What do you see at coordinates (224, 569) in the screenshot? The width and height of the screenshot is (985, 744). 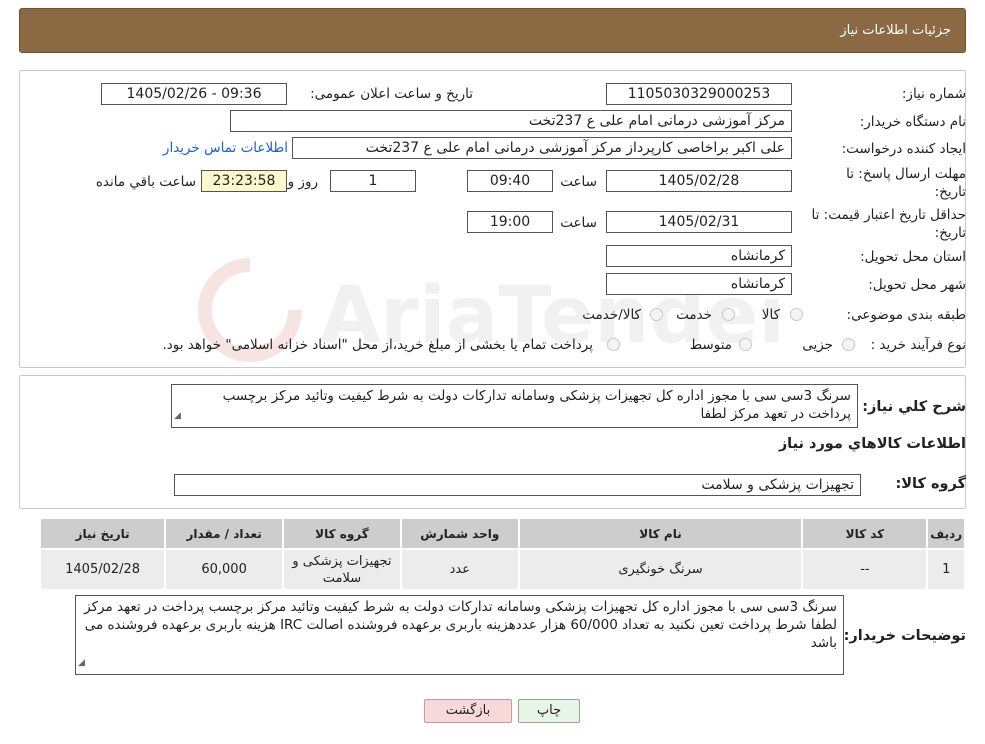 I see `cell-quantity: 60,000` at bounding box center [224, 569].